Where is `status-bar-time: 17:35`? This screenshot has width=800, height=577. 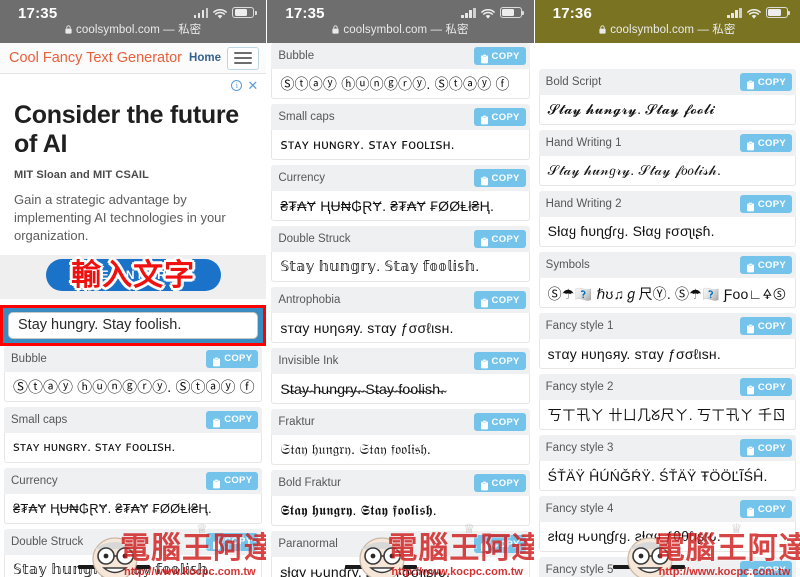
status-bar-time: 17:35 is located at coordinates (305, 13).